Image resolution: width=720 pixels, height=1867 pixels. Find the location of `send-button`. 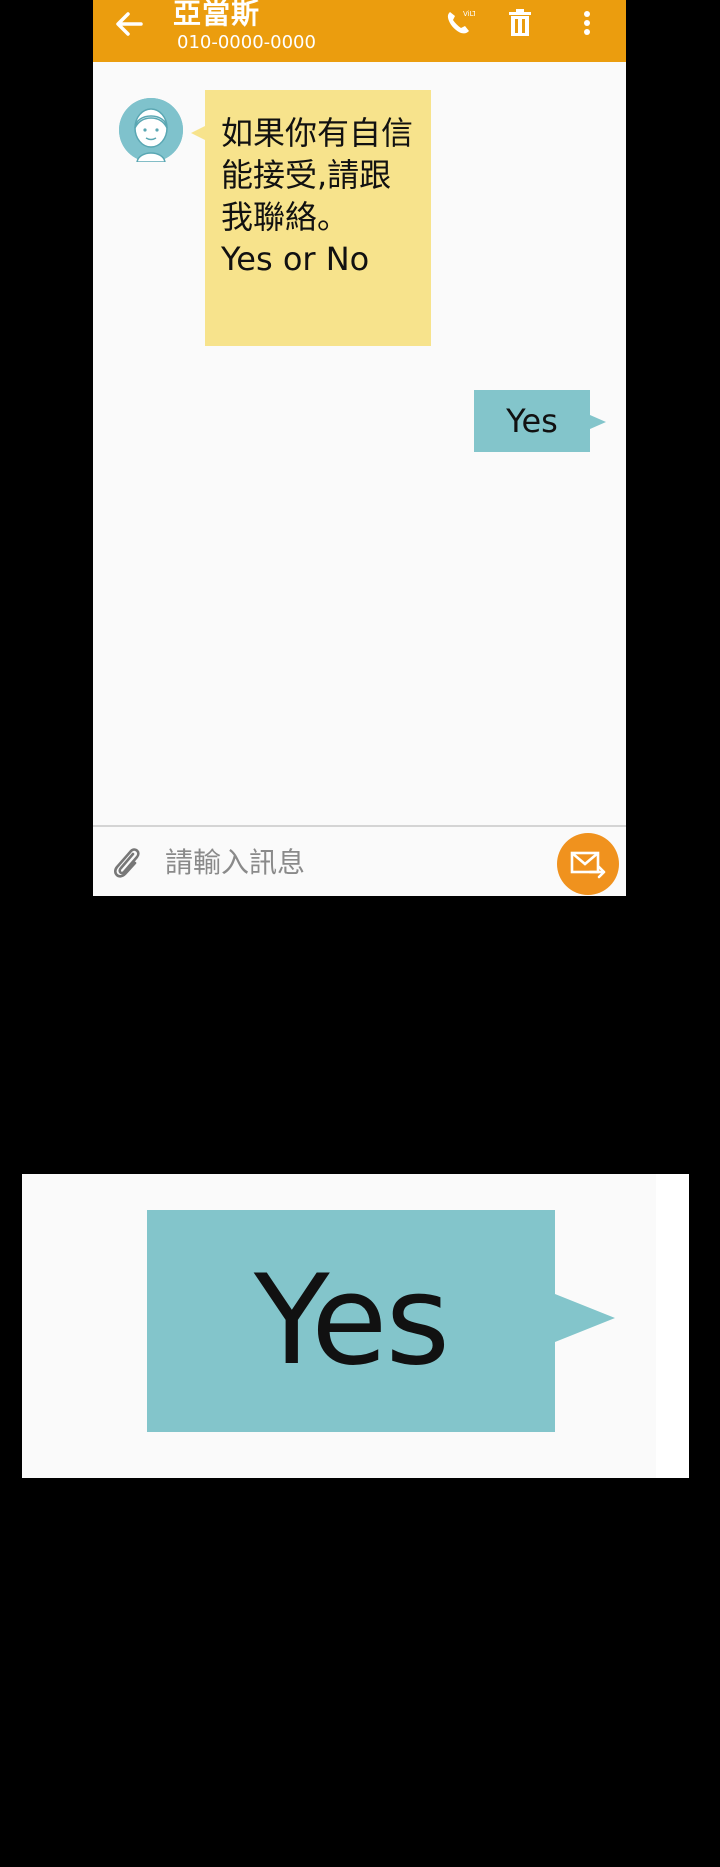

send-button is located at coordinates (588, 864).